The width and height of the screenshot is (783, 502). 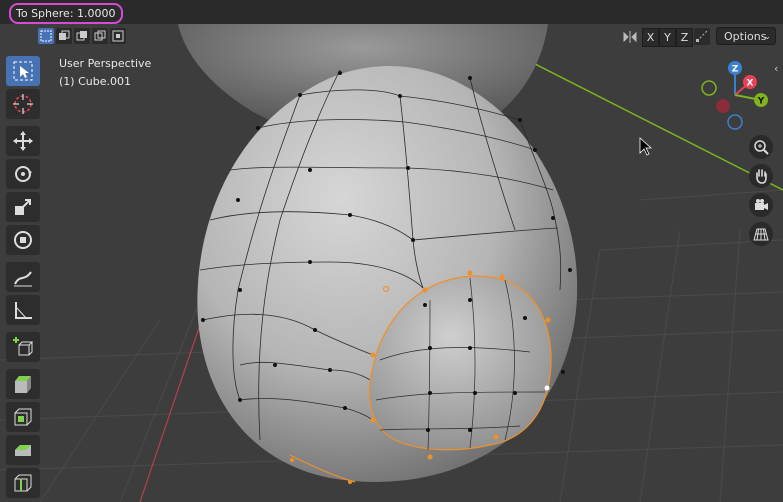 I want to click on chevron-down-icon: ⌄, so click(x=767, y=37).